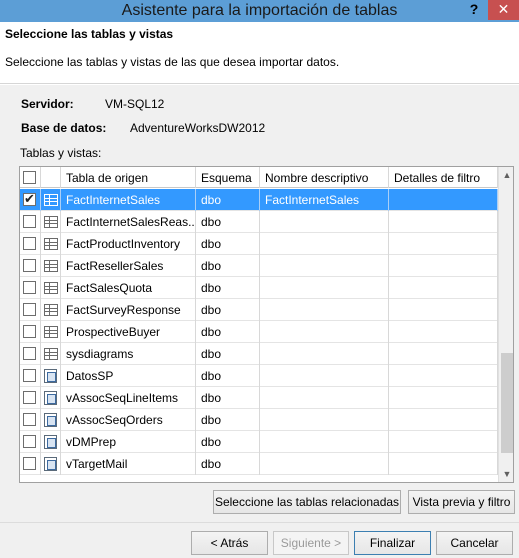  I want to click on table-row: ✔ vTargetMaildbo, so click(259, 464).